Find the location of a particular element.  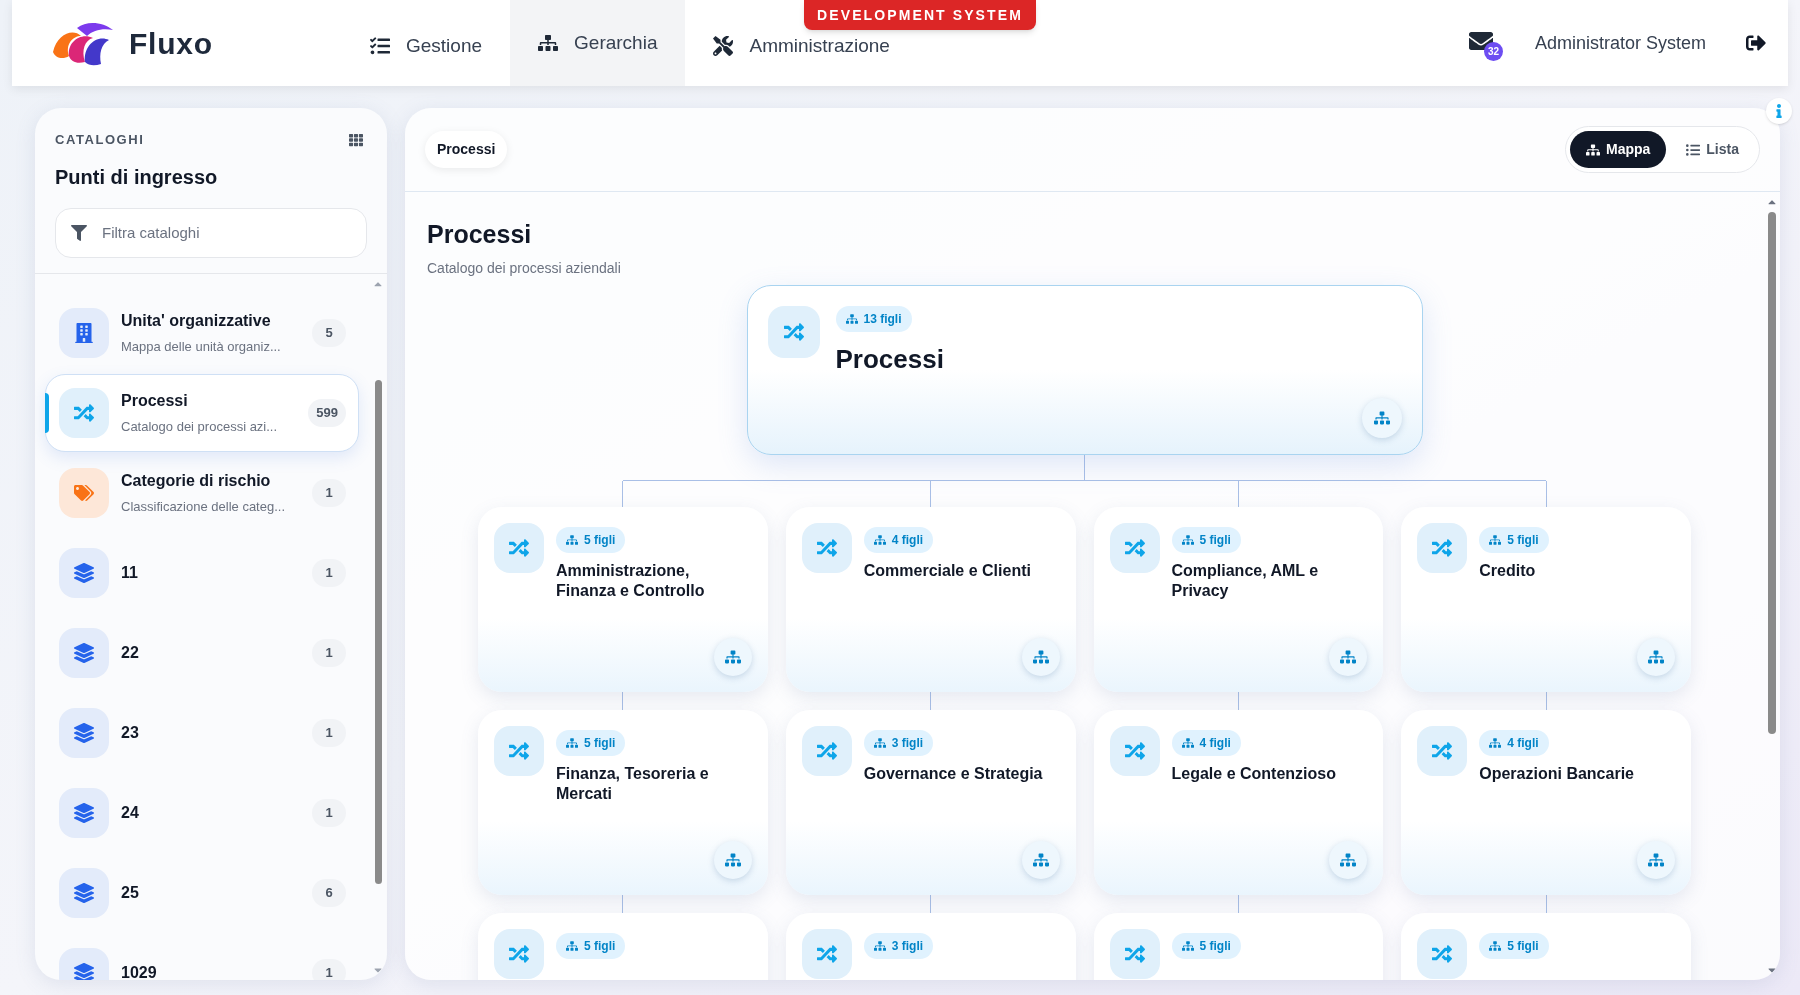

catalog-title: 11 is located at coordinates (130, 572).